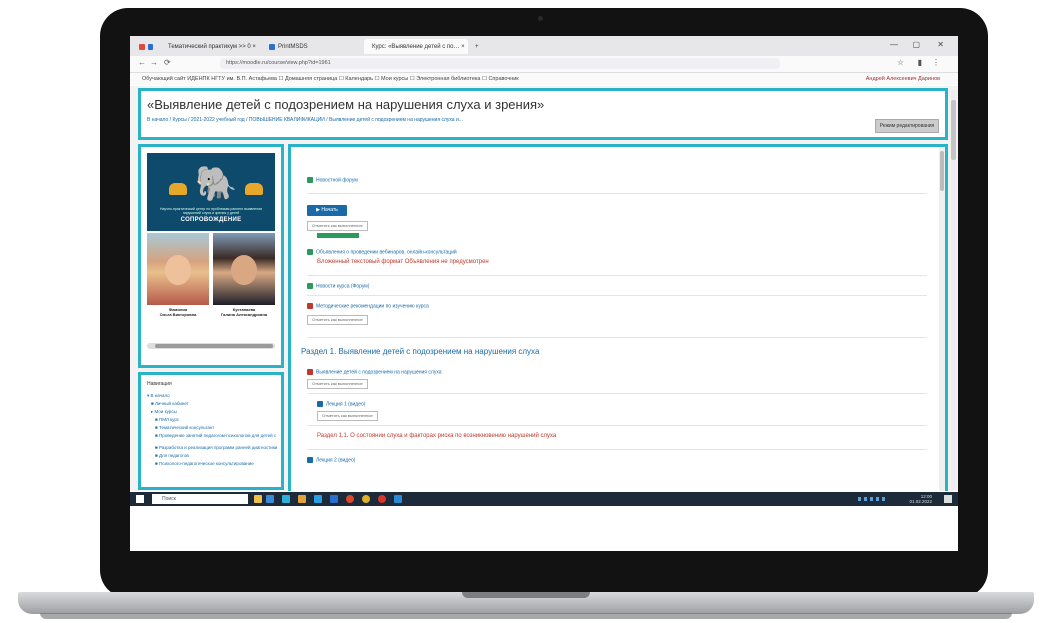 The width and height of the screenshot is (1052, 623). I want to click on instructor-name: Фамилия Ольга Викторовна, so click(178, 312).